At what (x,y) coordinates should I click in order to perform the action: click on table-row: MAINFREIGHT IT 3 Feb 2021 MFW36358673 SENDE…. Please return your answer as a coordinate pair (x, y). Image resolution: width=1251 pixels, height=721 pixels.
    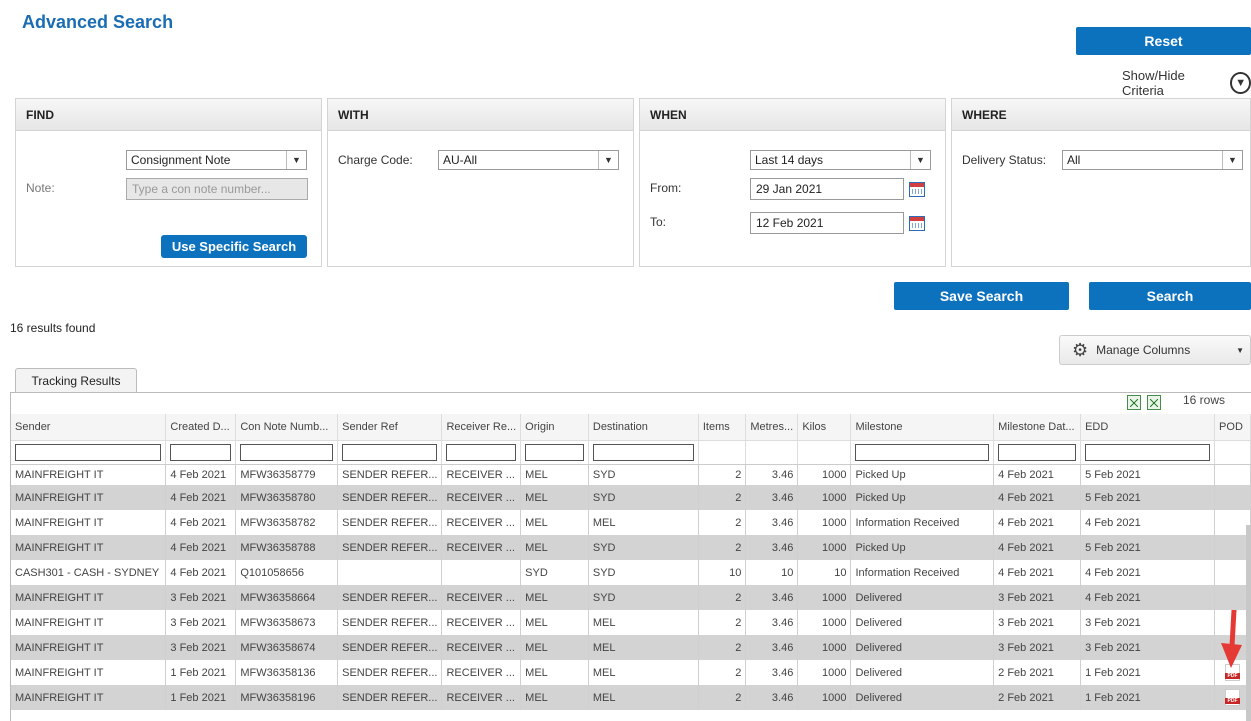
    Looking at the image, I should click on (631, 622).